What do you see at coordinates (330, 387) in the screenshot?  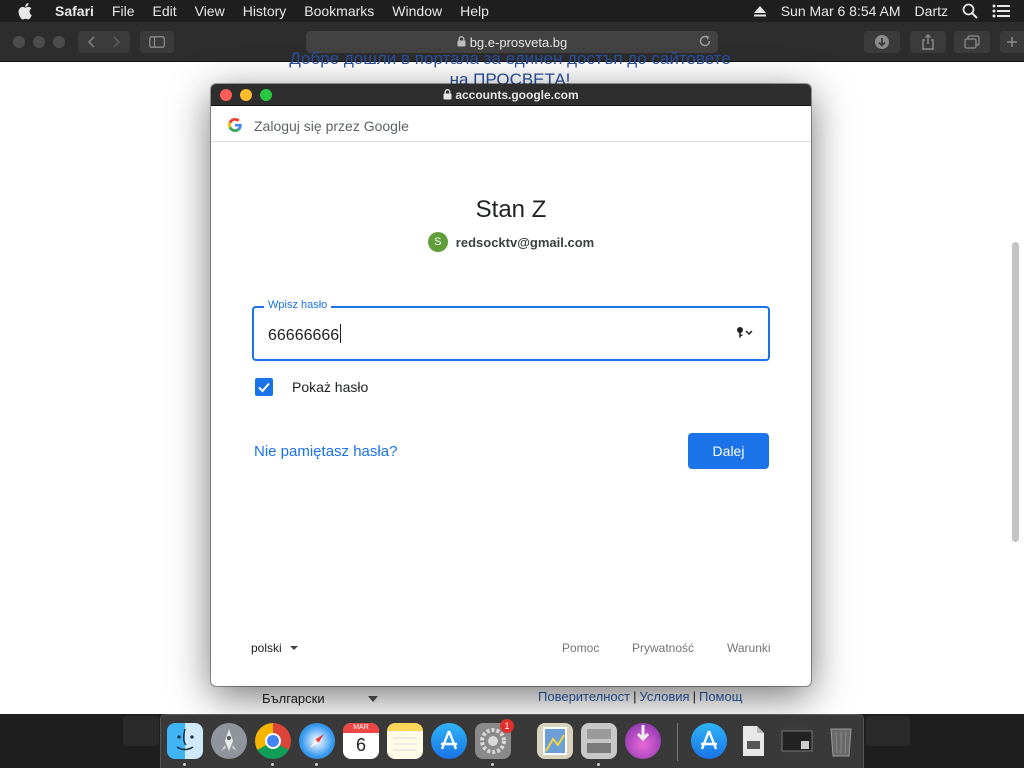 I see `show-password-label: Pokaż hasło` at bounding box center [330, 387].